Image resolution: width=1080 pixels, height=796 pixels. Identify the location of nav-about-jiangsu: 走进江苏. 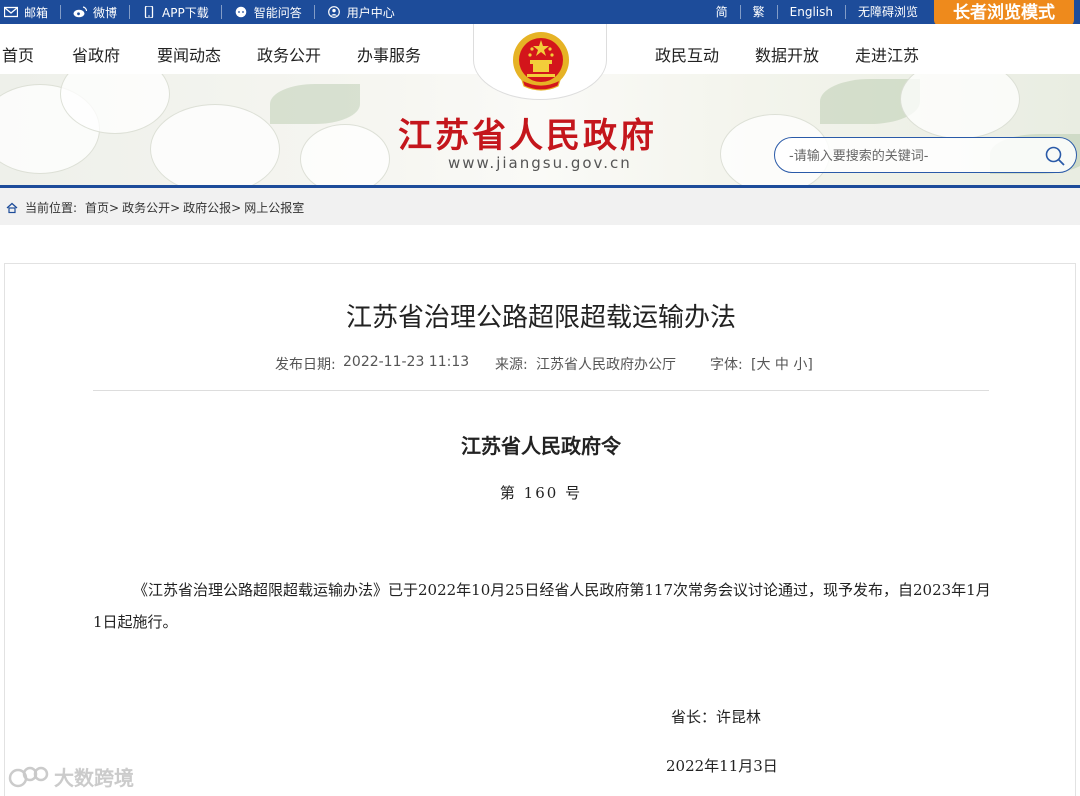
(887, 54).